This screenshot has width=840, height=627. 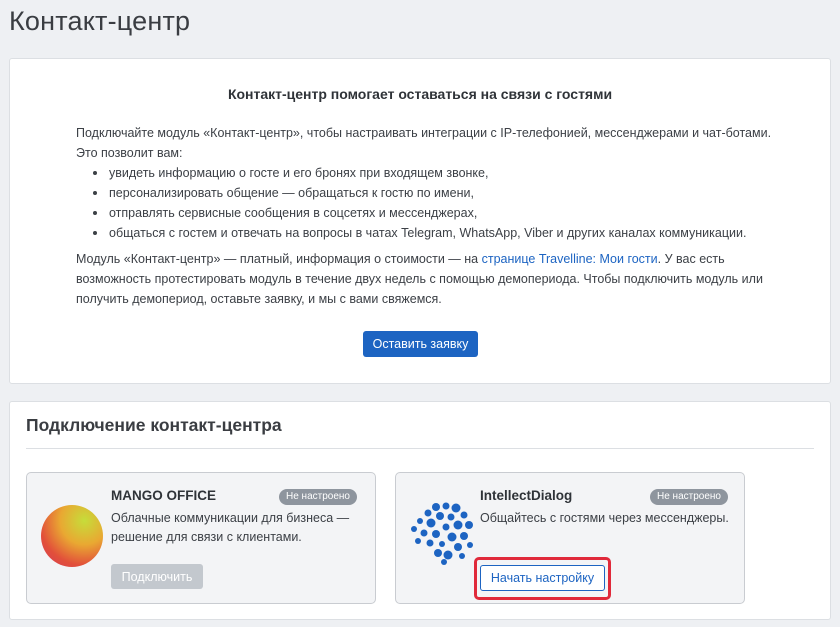 I want to click on divider, so click(x=420, y=448).